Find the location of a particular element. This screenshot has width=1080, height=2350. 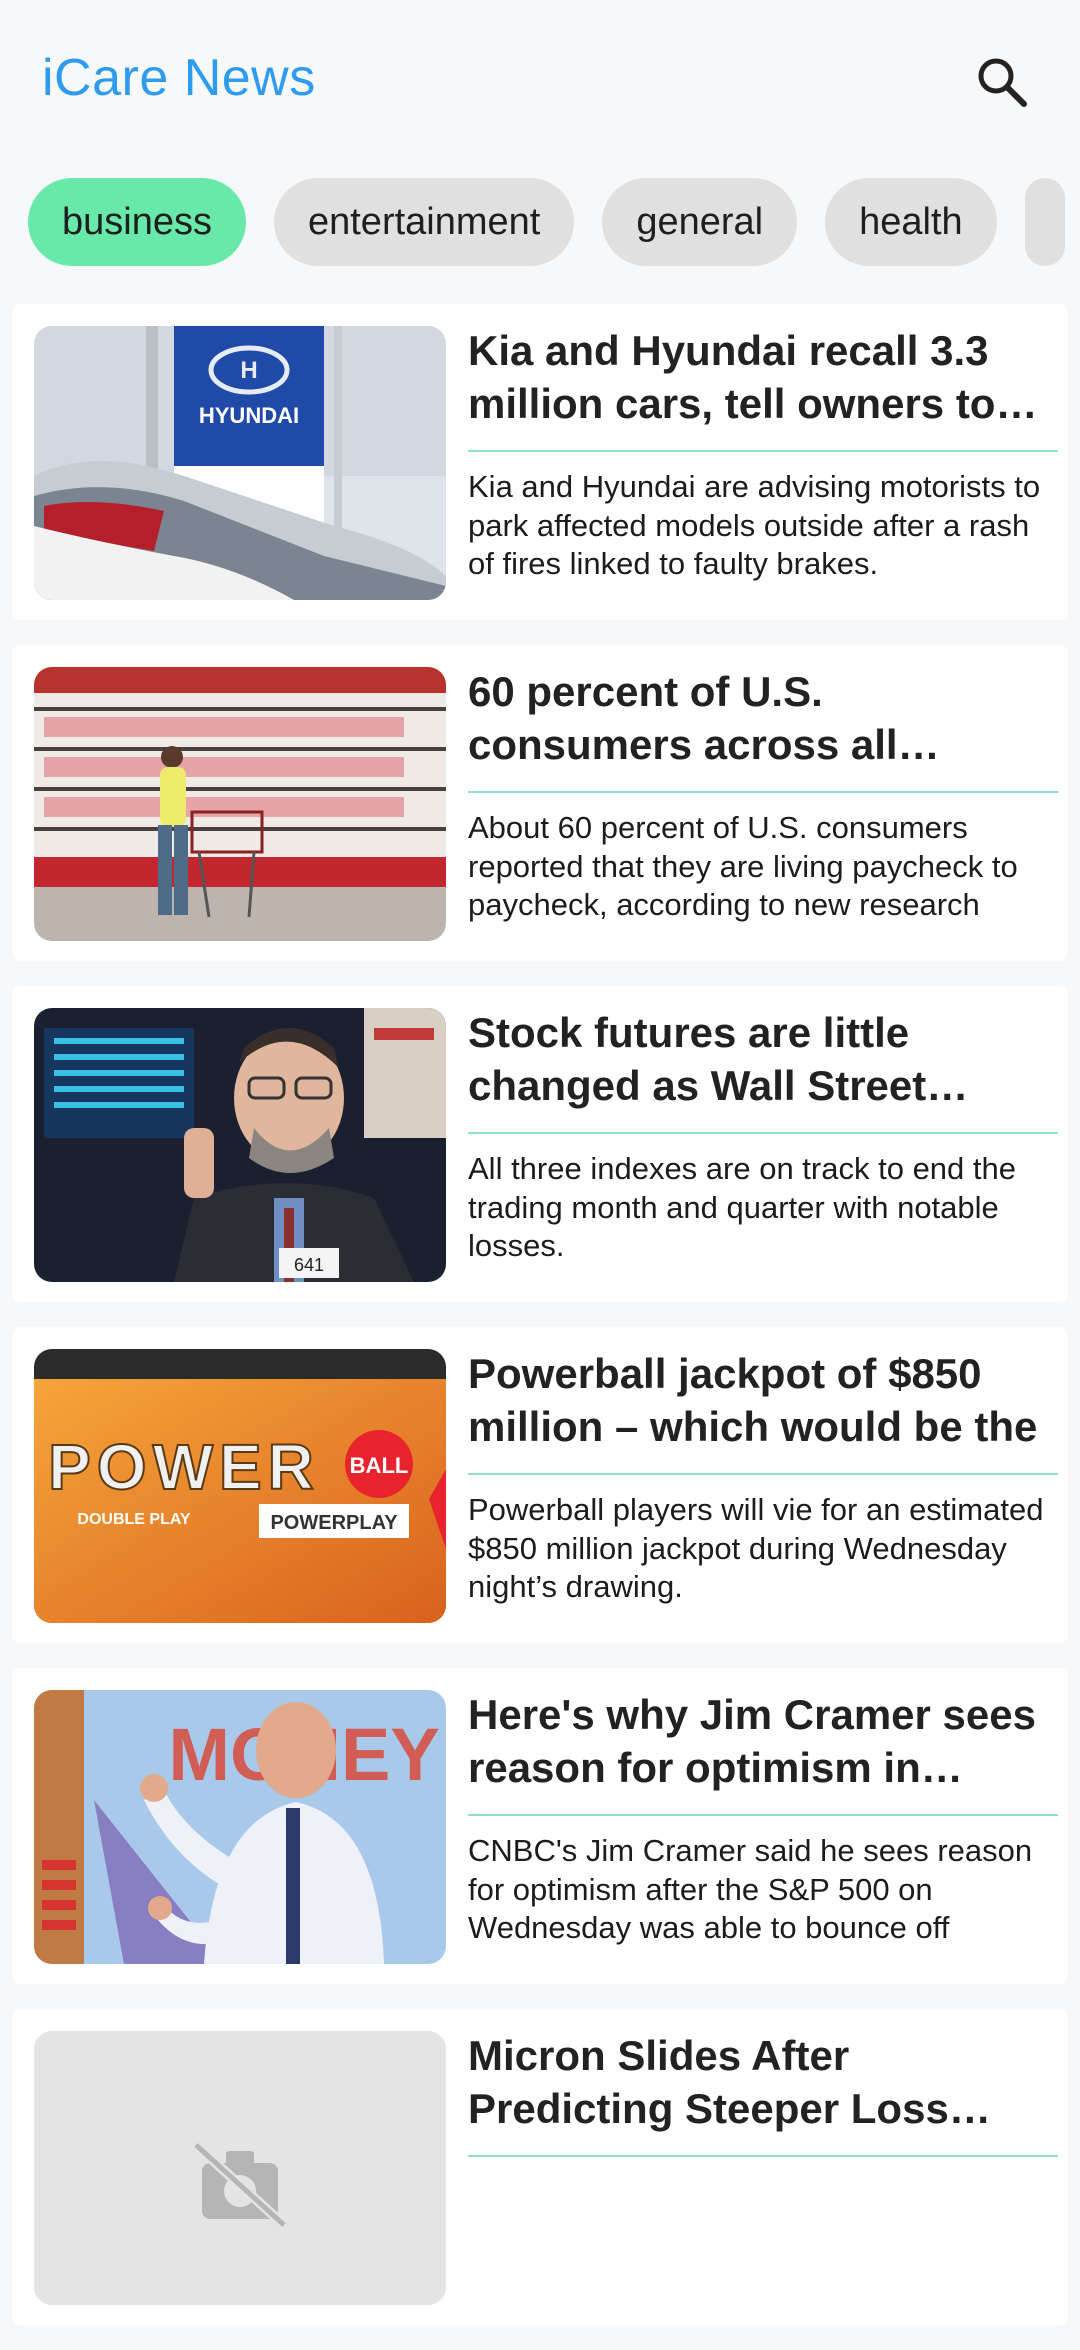

presenter-photo: MONEY is located at coordinates (240, 1827).